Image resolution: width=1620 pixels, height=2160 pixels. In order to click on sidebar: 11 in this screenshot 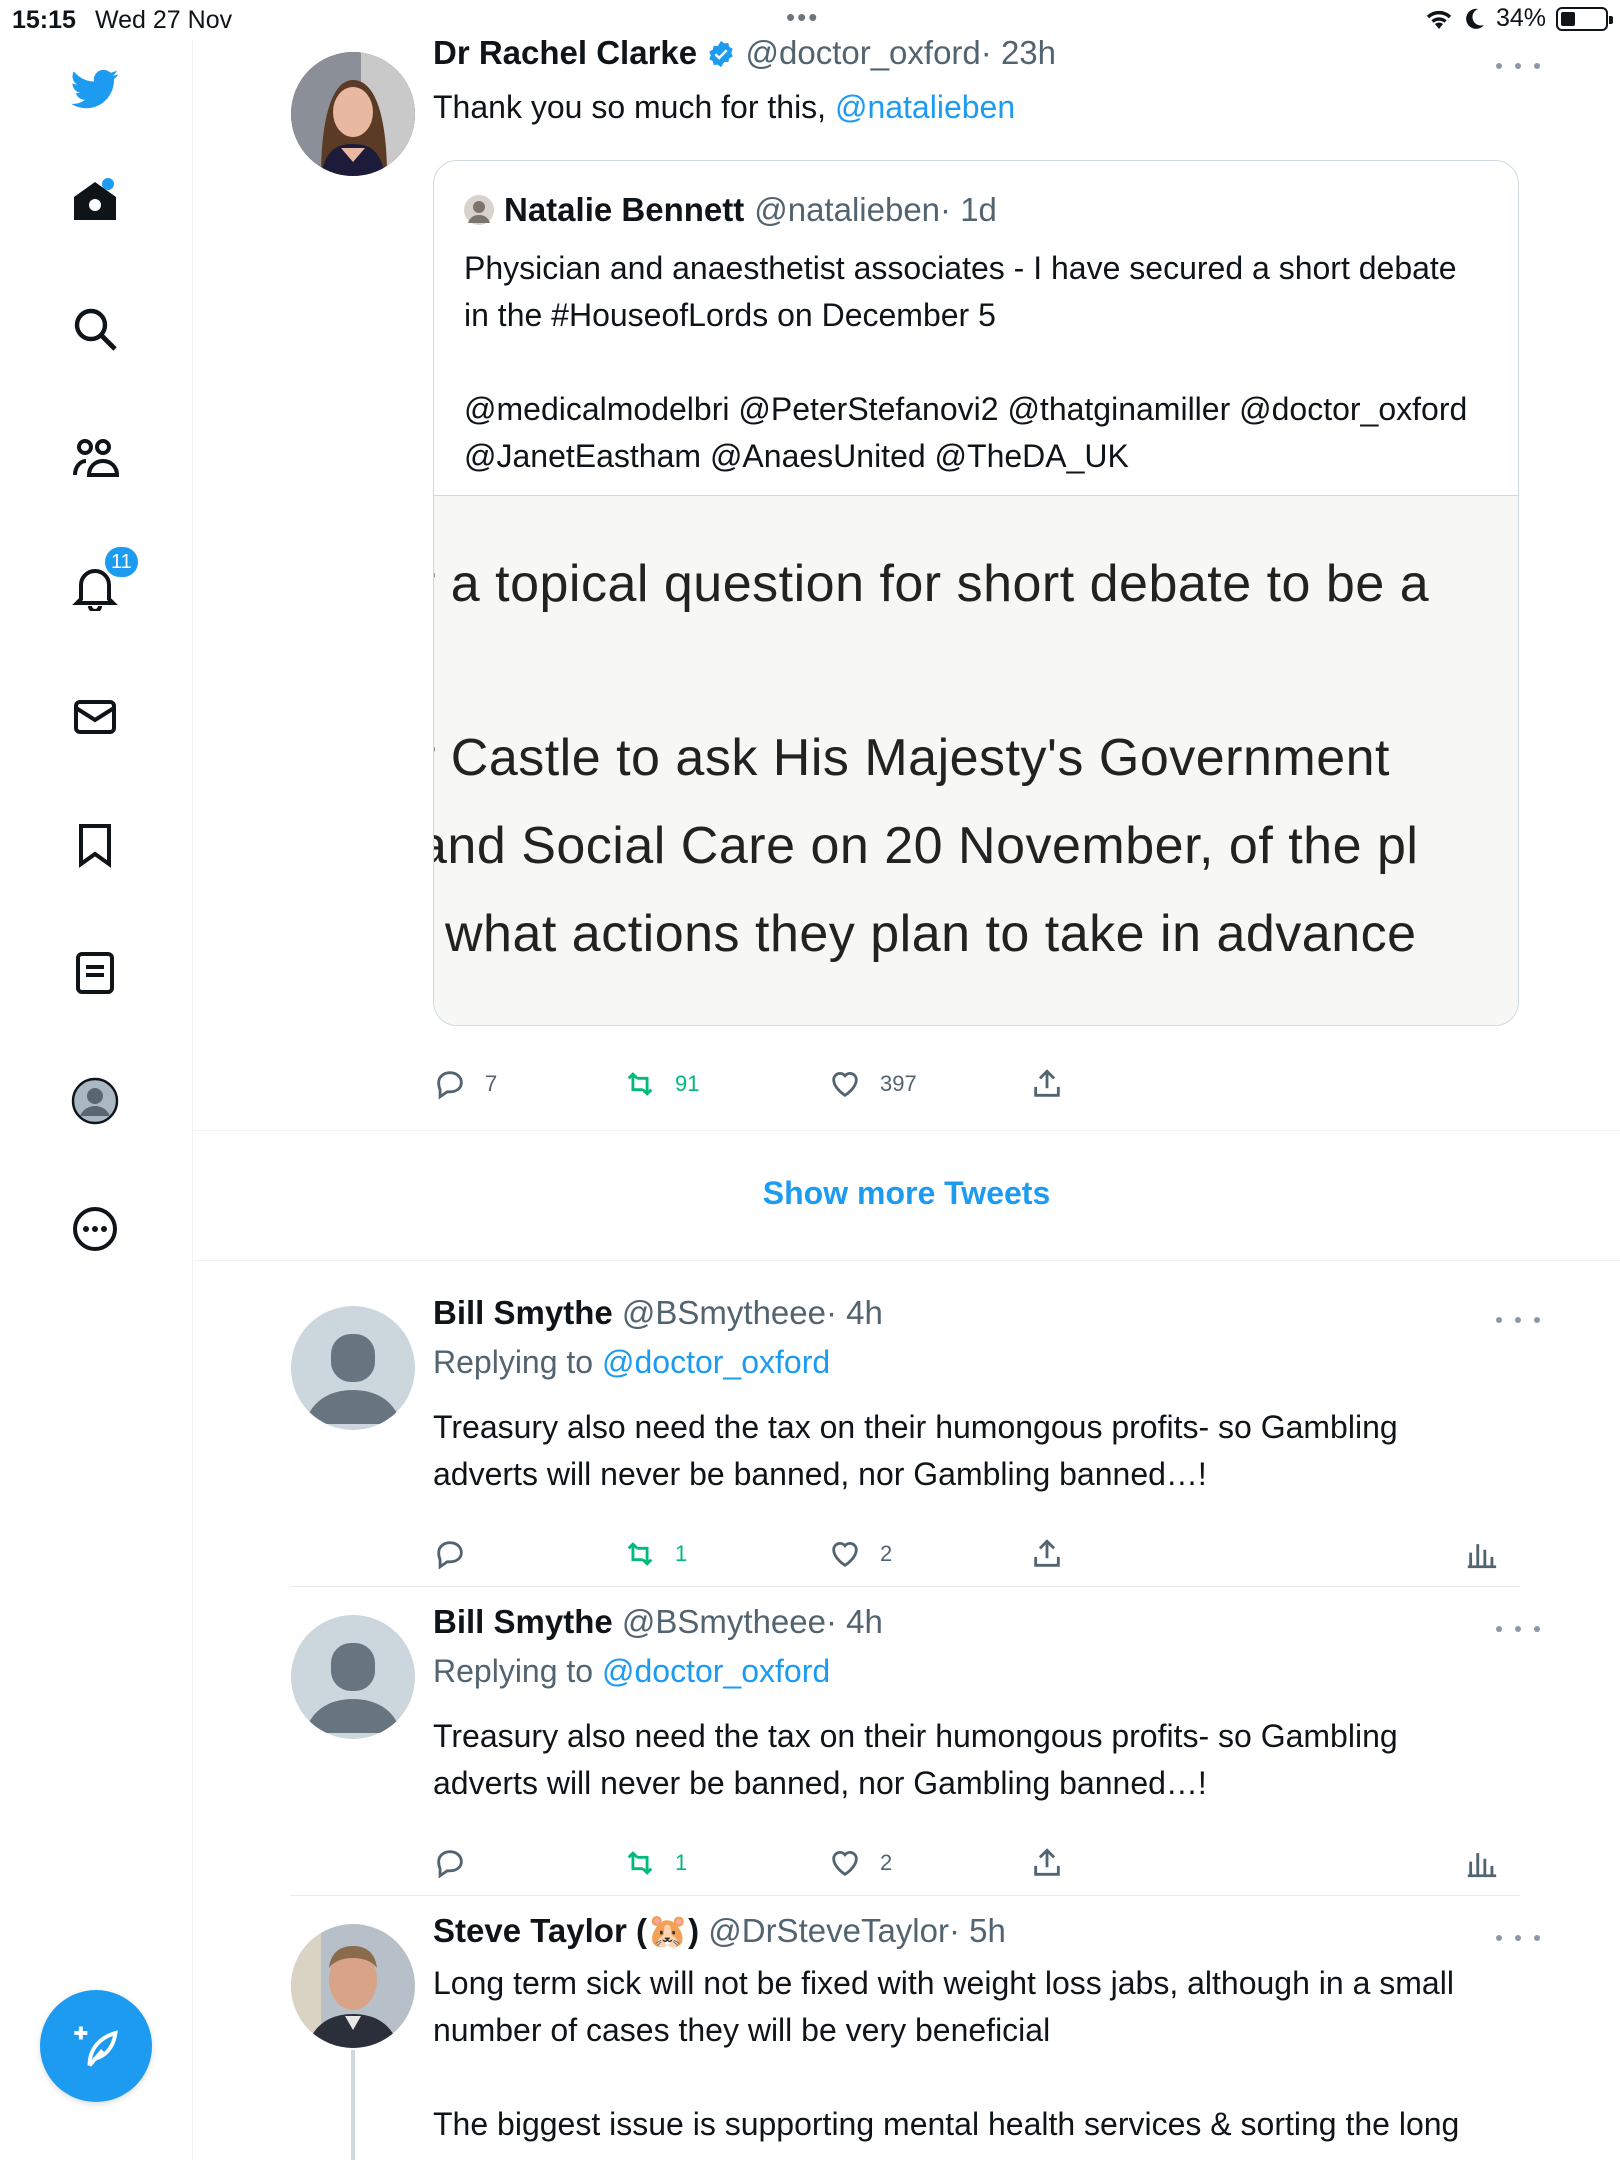, I will do `click(96, 1100)`.